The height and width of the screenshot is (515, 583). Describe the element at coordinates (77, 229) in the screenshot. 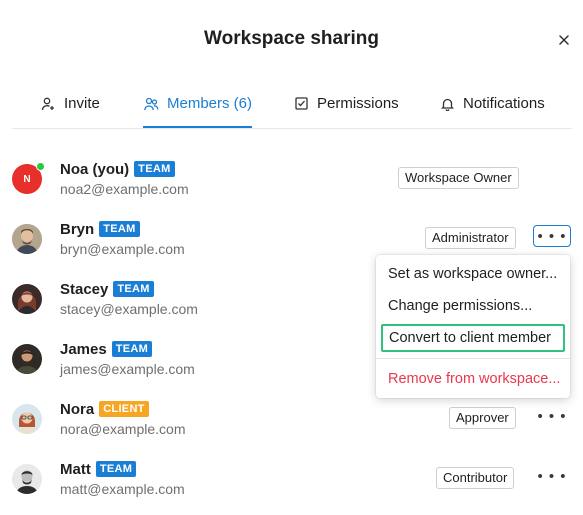

I see `member-name: Bryn` at that location.